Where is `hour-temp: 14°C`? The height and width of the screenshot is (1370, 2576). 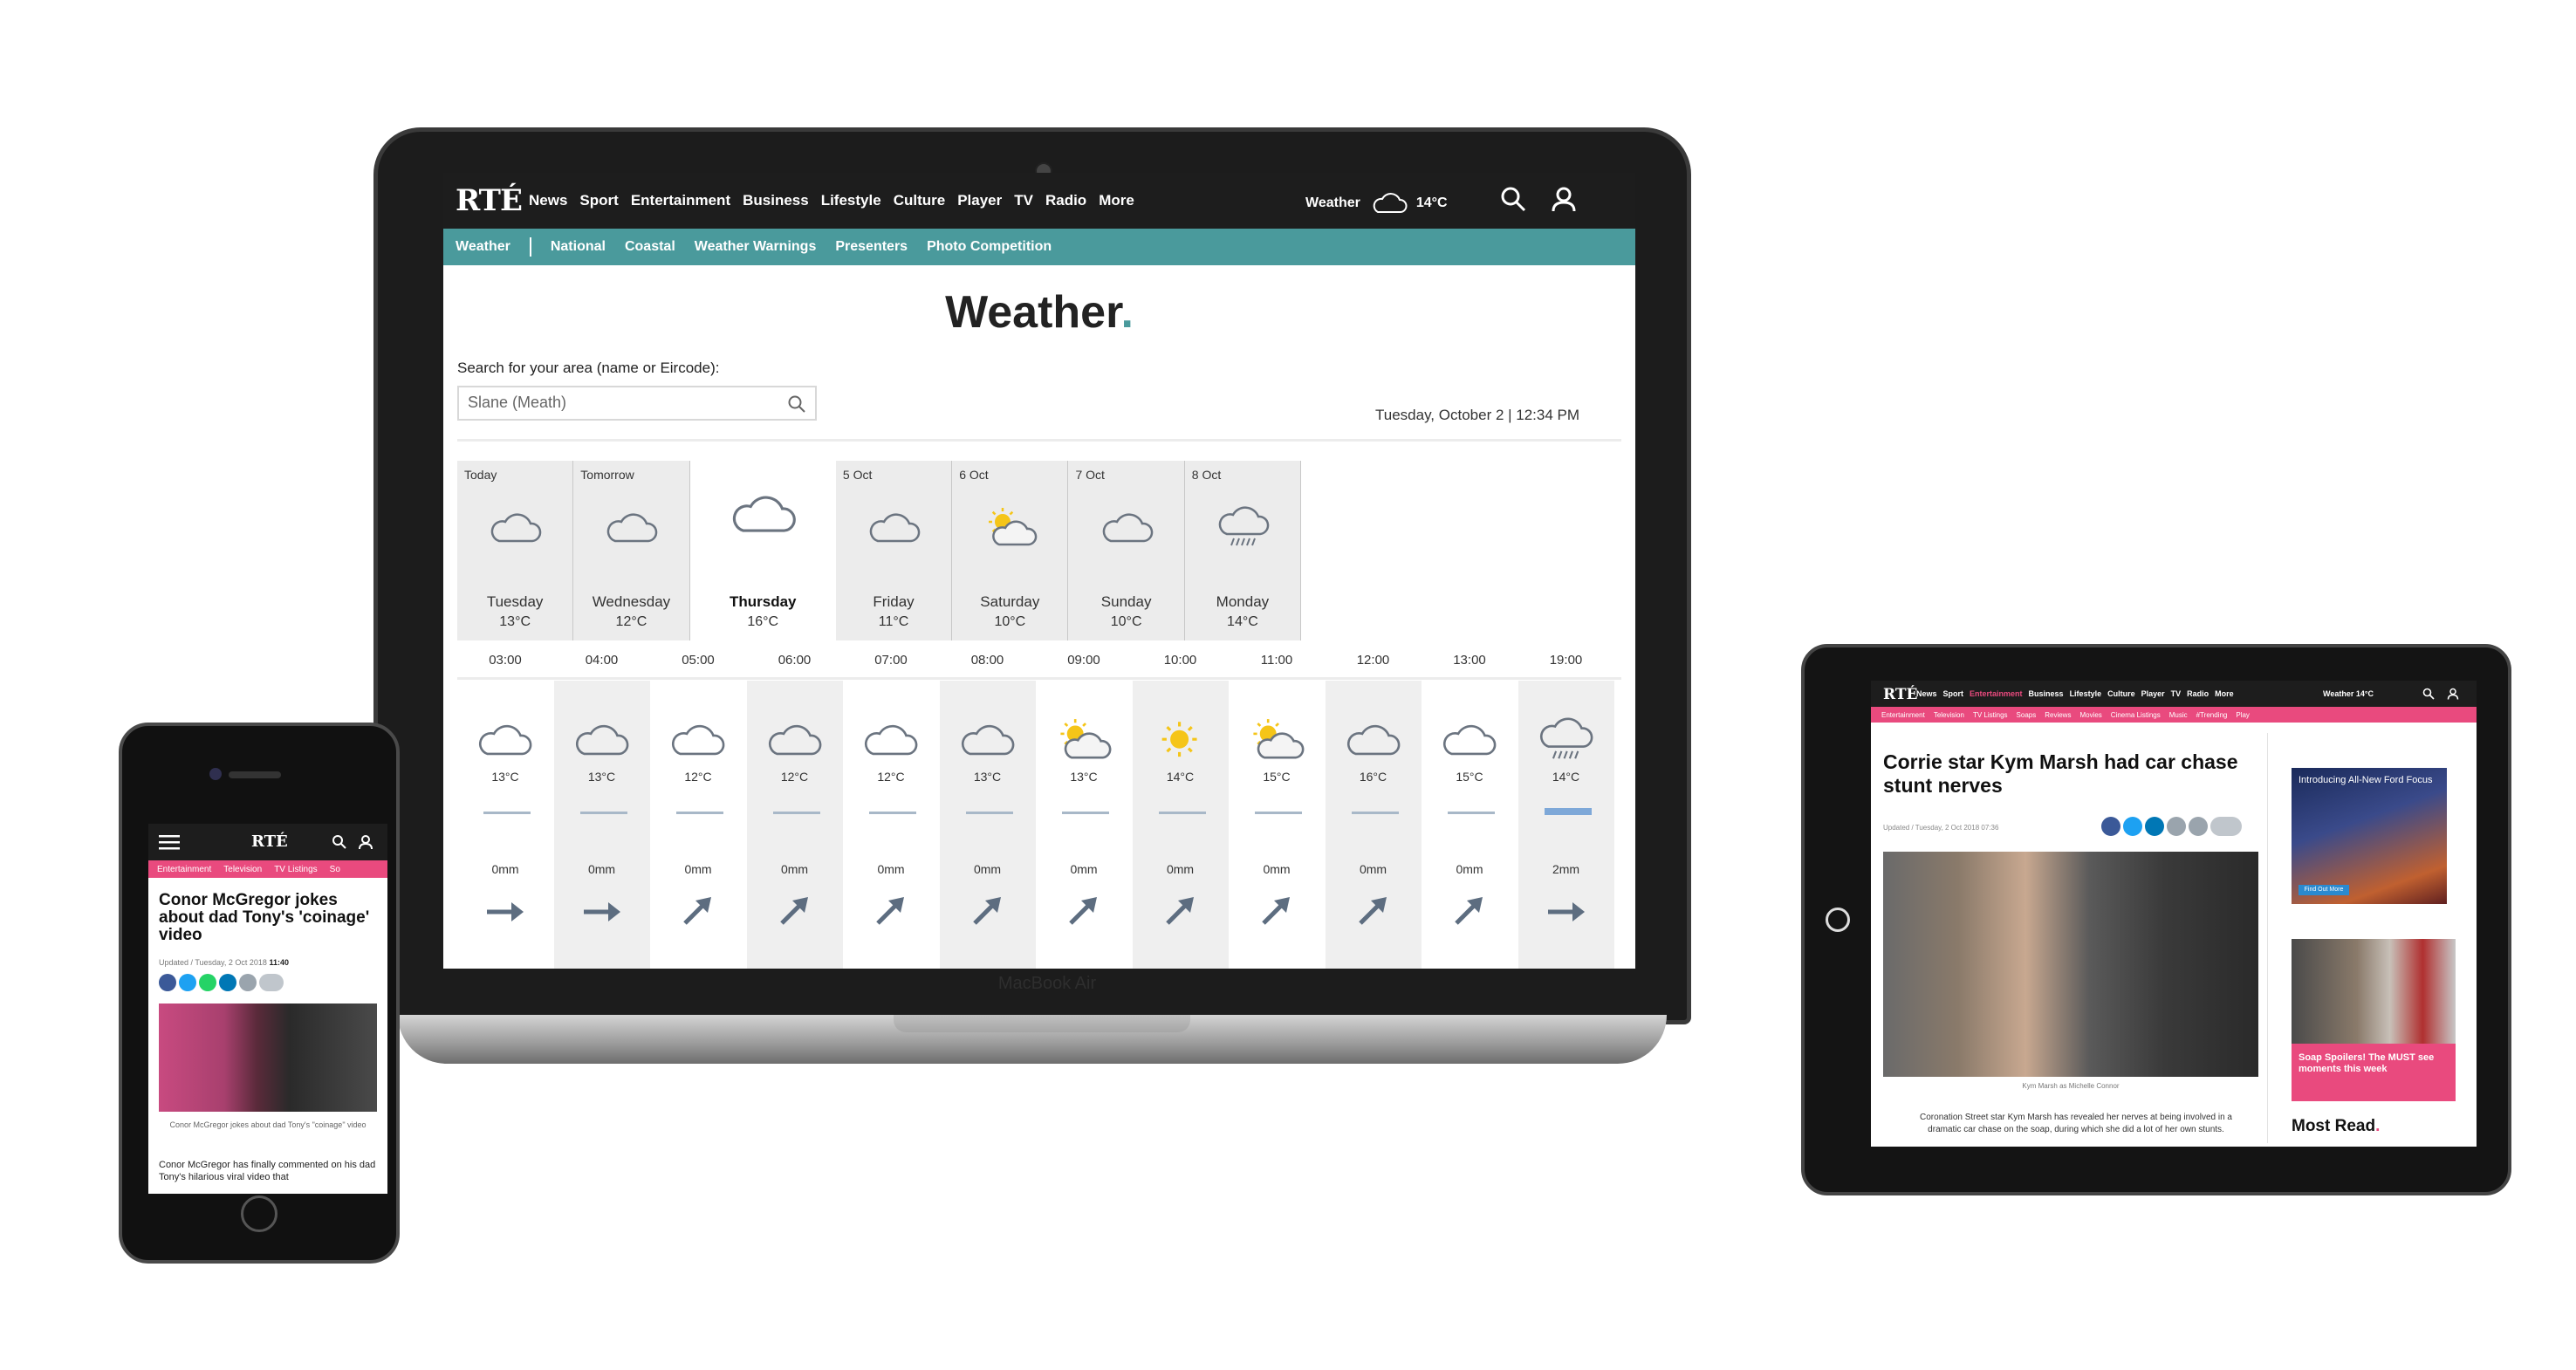
hour-temp: 14°C is located at coordinates (1181, 777).